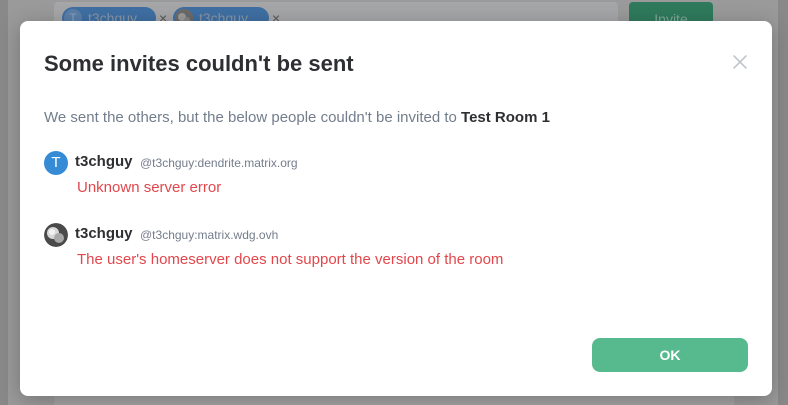 The height and width of the screenshot is (405, 788). I want to click on user-id: @t3chguy:dendrite.matrix.org, so click(219, 163).